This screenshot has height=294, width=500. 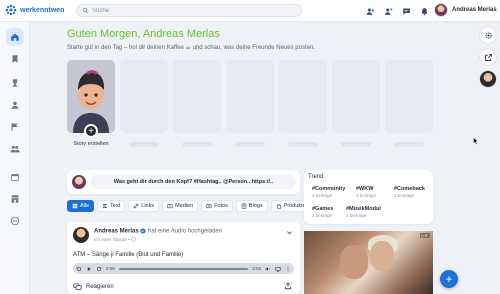 I want to click on gear-icon, so click(x=488, y=35).